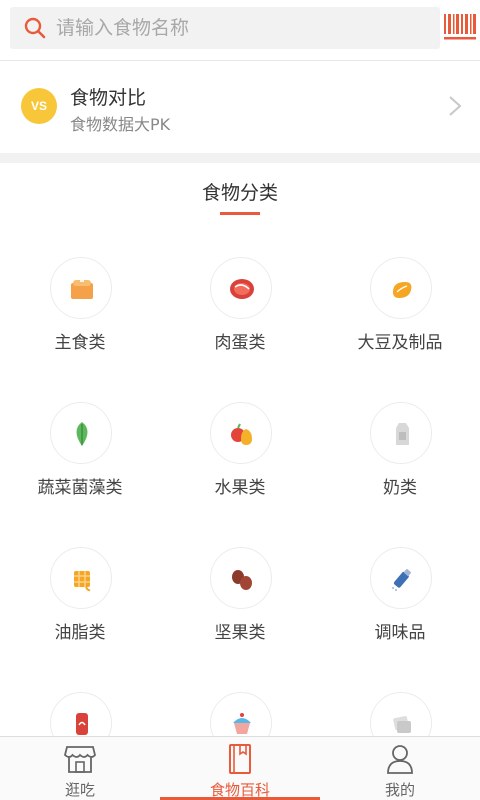  Describe the element at coordinates (80, 633) in the screenshot. I see `category-label: 油脂类` at that location.